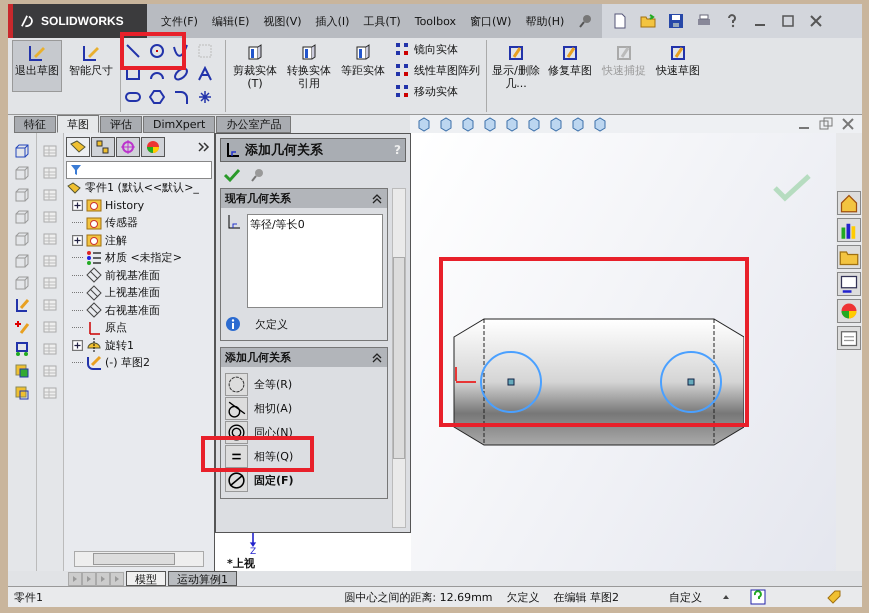 This screenshot has width=869, height=613. Describe the element at coordinates (241, 563) in the screenshot. I see `view-name: *上视` at that location.